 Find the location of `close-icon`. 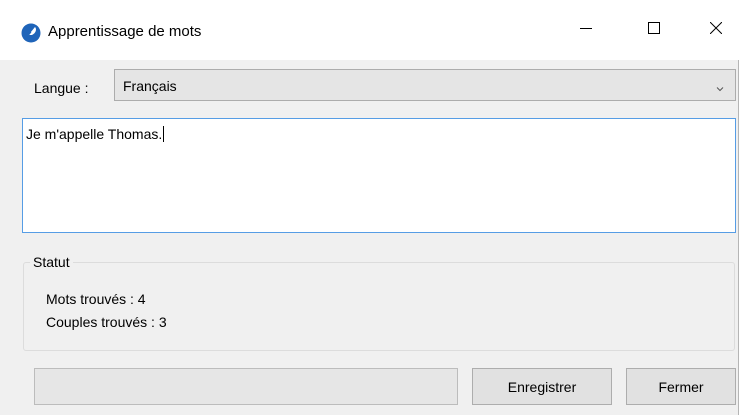

close-icon is located at coordinates (716, 30).